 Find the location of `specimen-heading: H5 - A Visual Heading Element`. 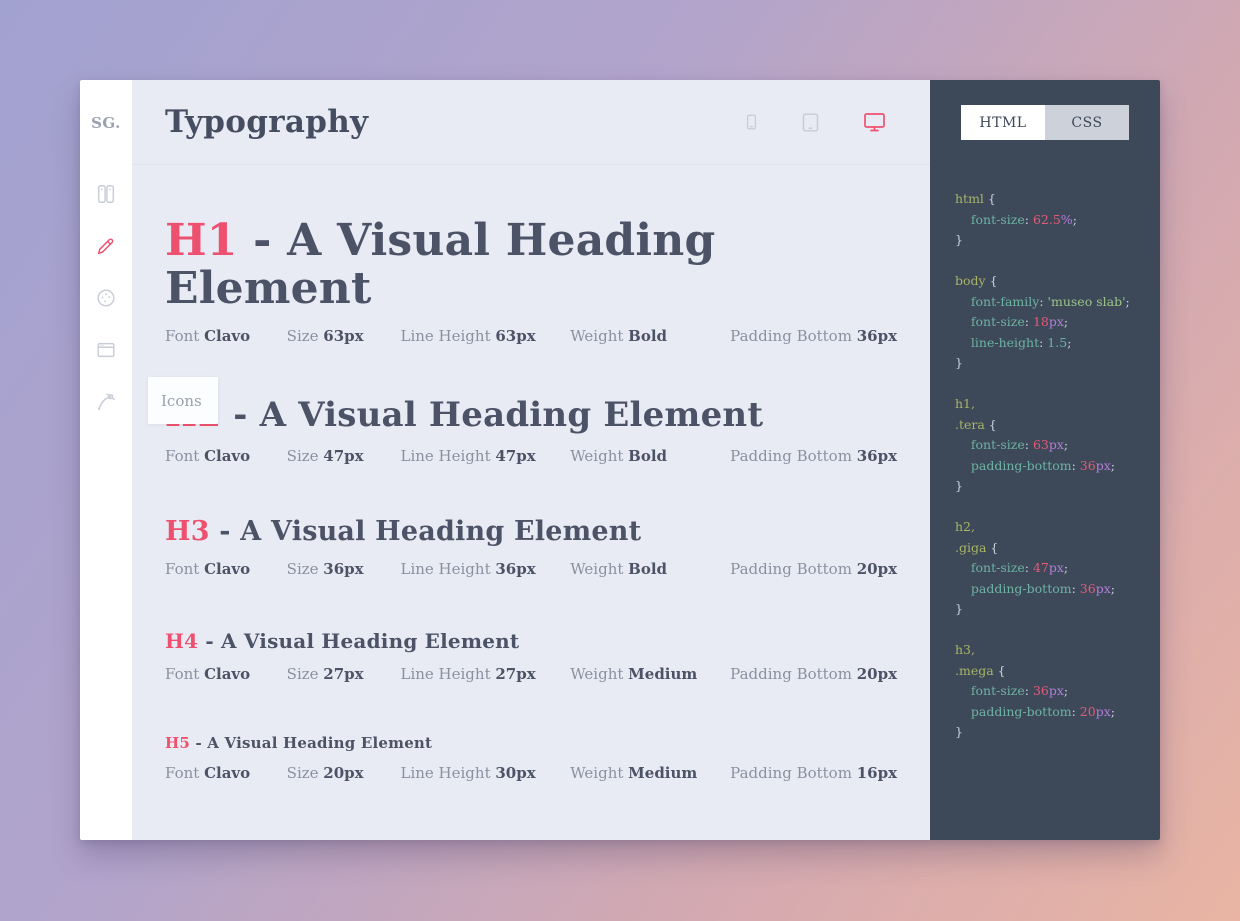

specimen-heading: H5 - A Visual Heading Element is located at coordinates (531, 743).